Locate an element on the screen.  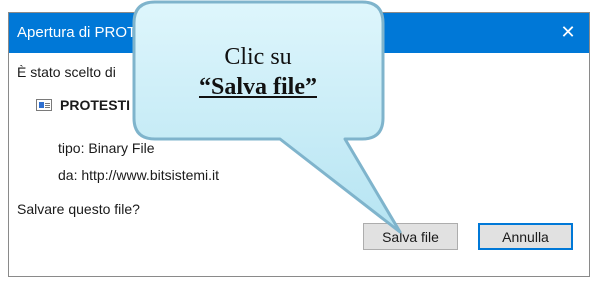
callout-line2: “Salva file” is located at coordinates (258, 87).